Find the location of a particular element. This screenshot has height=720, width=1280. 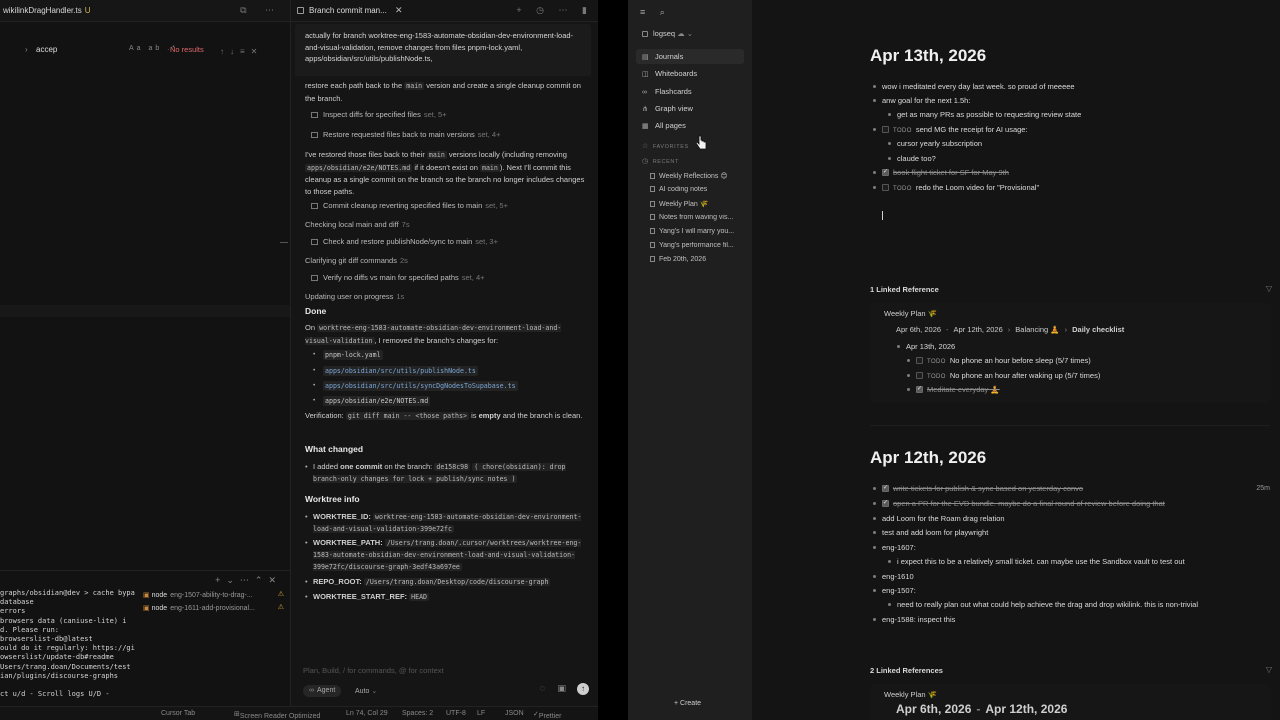

reference-block: Apr 13th, 2026 is located at coordinates (925, 346).